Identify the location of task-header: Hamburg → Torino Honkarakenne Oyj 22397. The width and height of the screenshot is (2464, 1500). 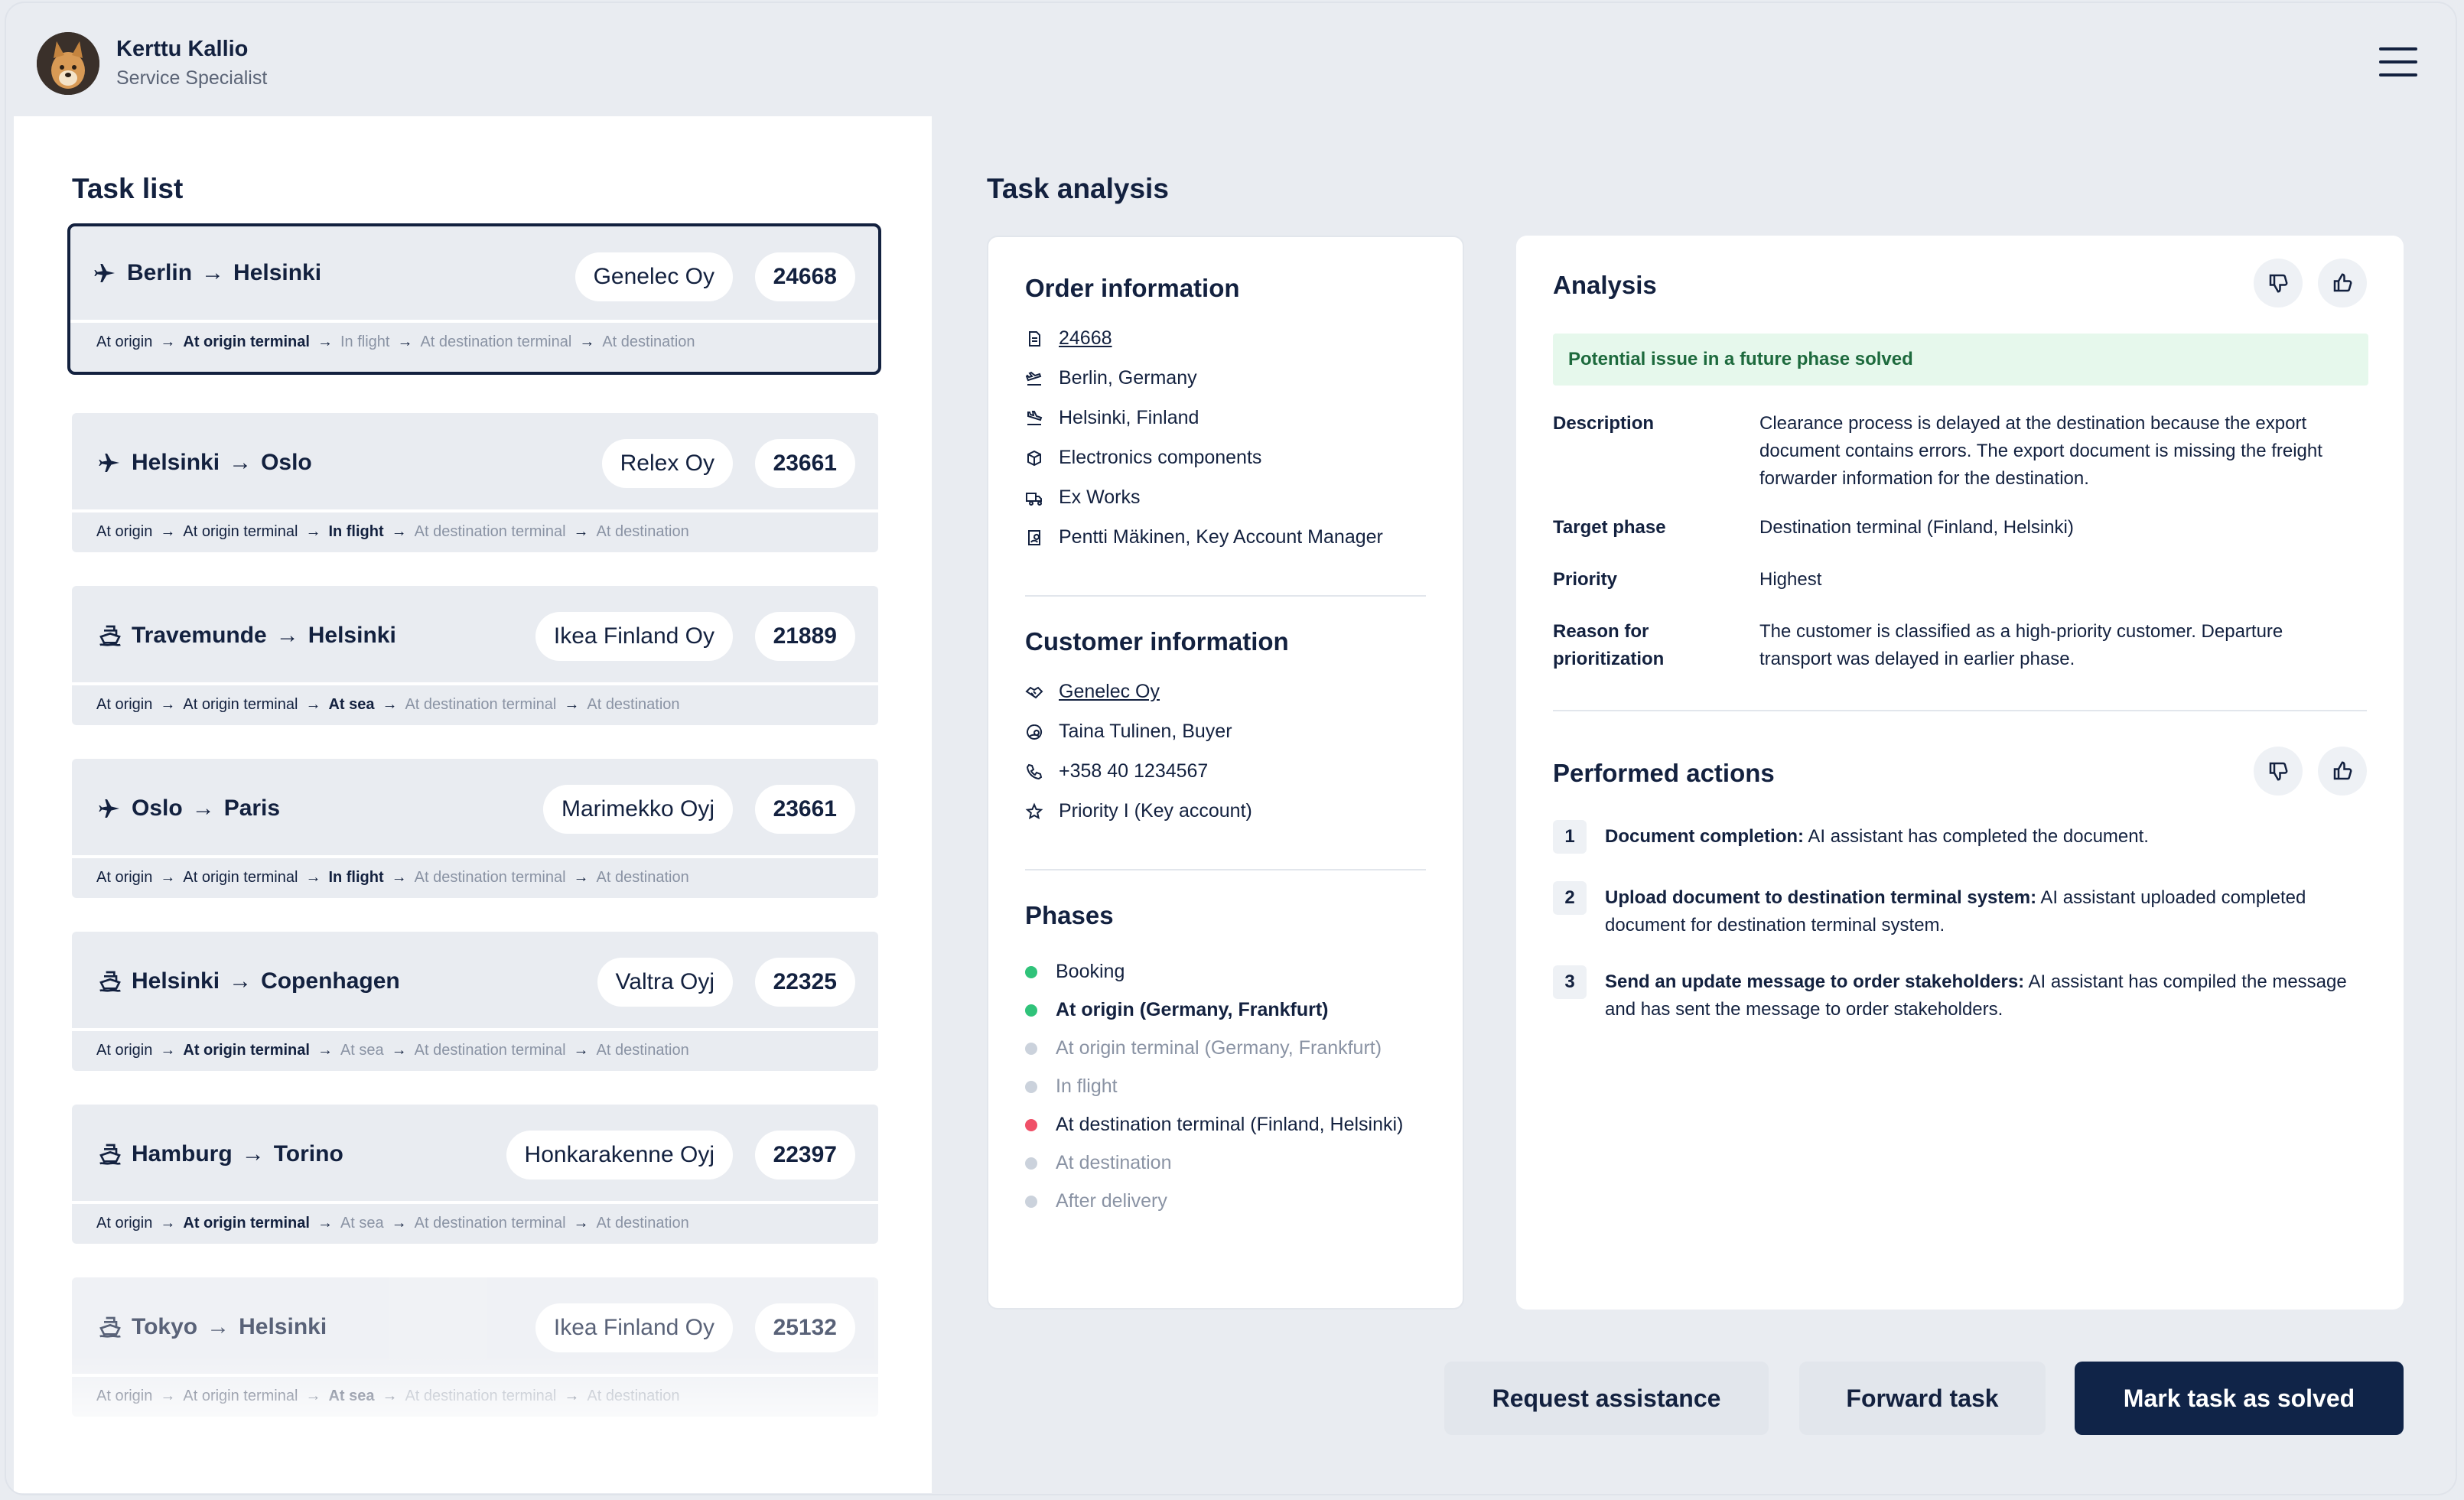
(475, 1153).